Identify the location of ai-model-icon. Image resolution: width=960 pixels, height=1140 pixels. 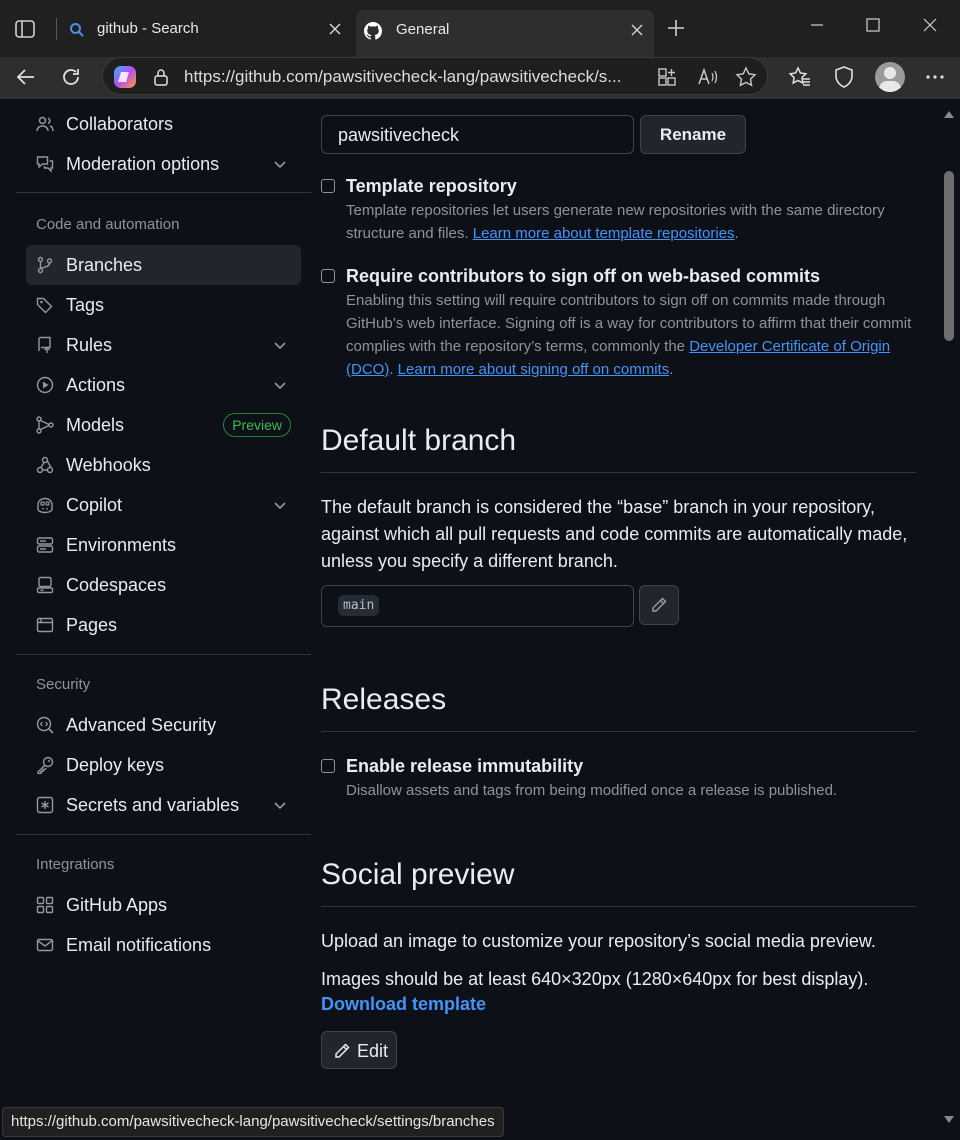
(45, 425).